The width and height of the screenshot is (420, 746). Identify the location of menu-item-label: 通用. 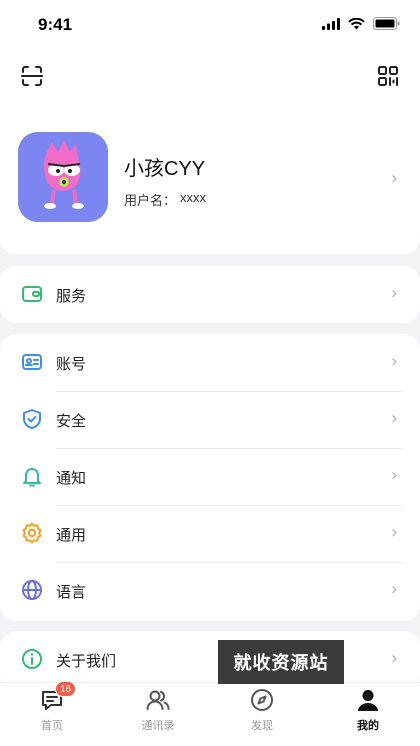
(71, 535).